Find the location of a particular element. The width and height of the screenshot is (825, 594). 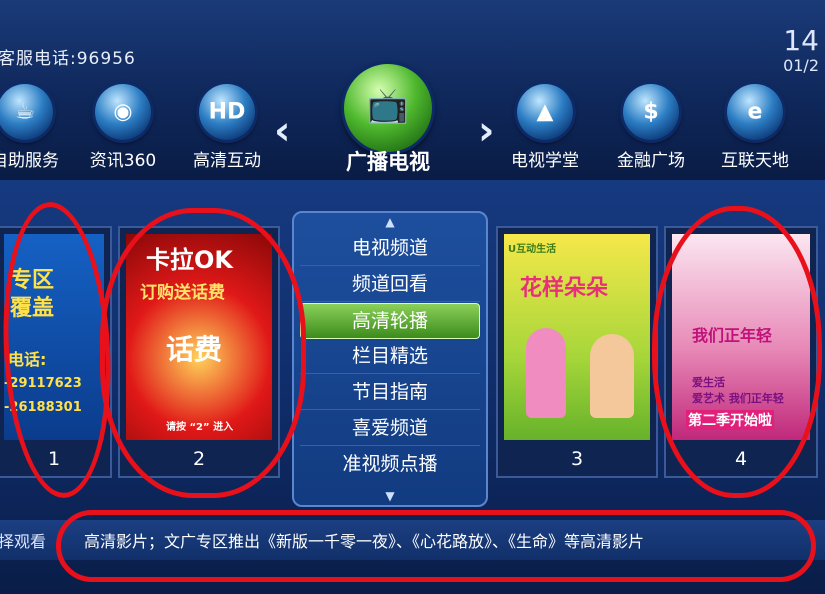

nav-item-label: 互联天地 is located at coordinates (755, 161).